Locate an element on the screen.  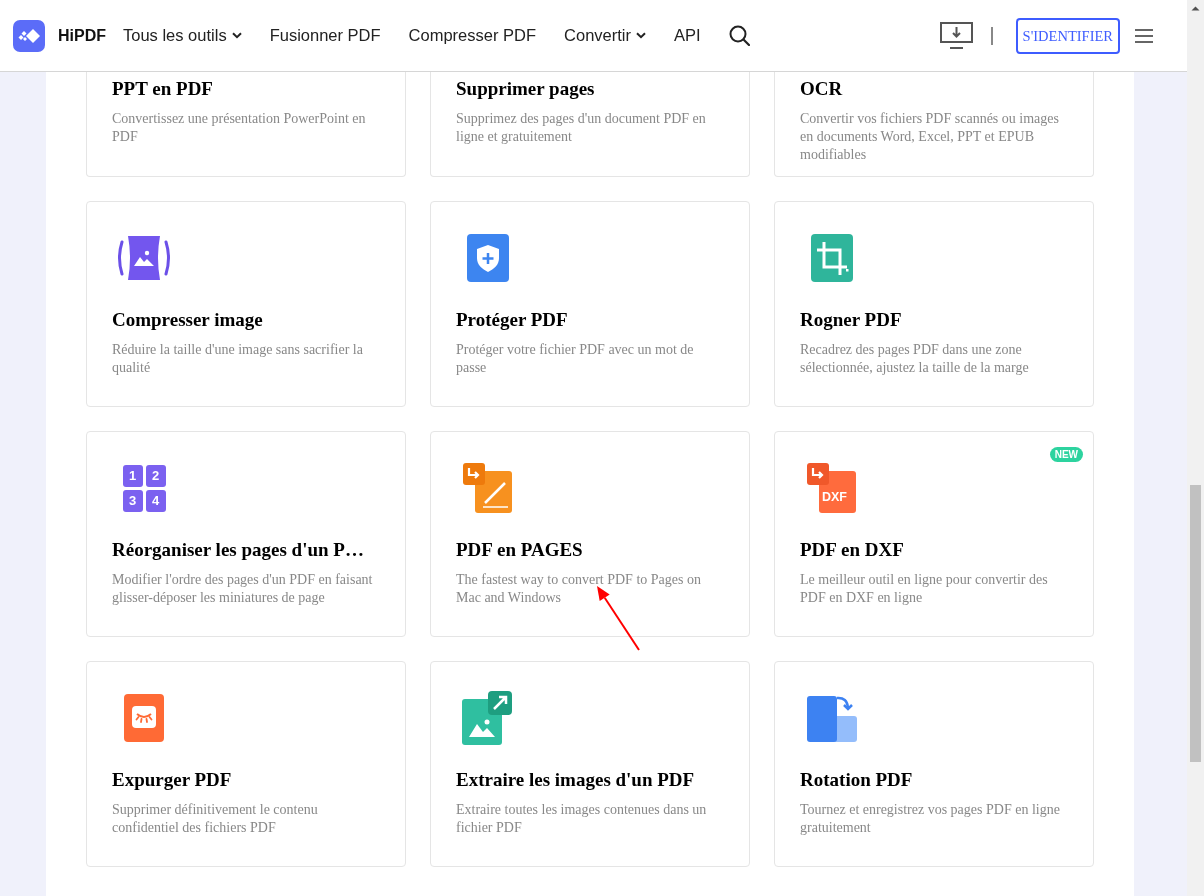
annotation-arrow is located at coordinates (618, 618).